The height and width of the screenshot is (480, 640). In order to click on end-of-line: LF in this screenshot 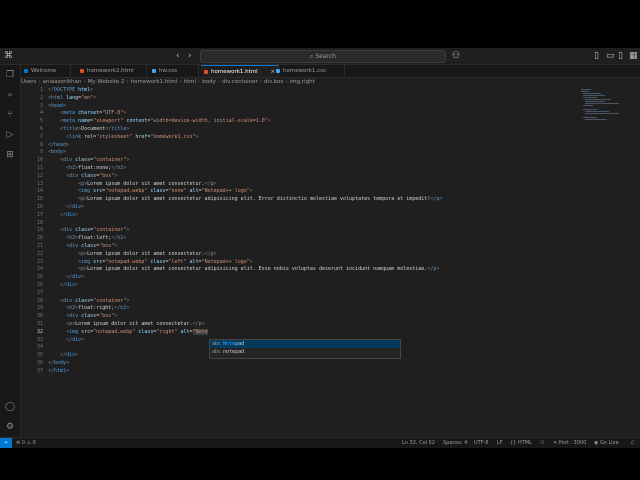, I will do `click(500, 443)`.